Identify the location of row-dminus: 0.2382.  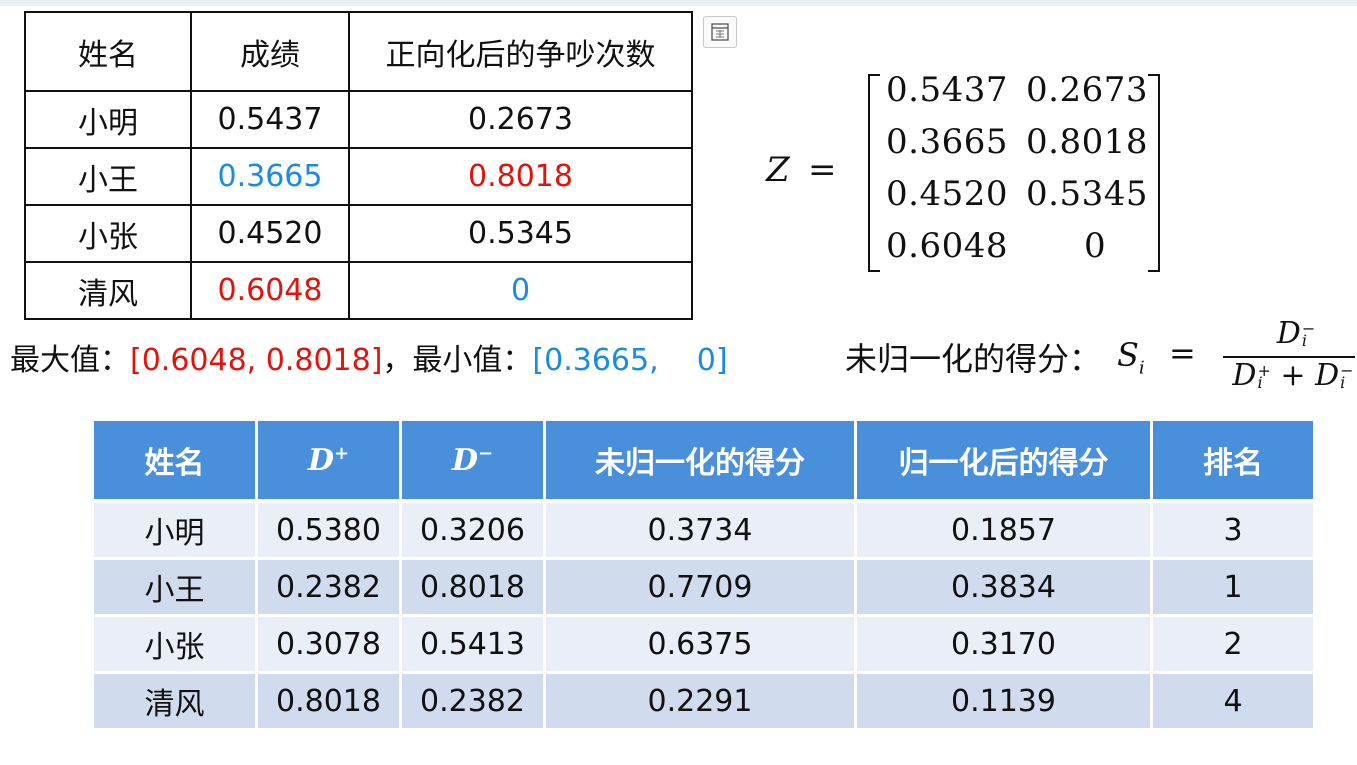
(473, 701).